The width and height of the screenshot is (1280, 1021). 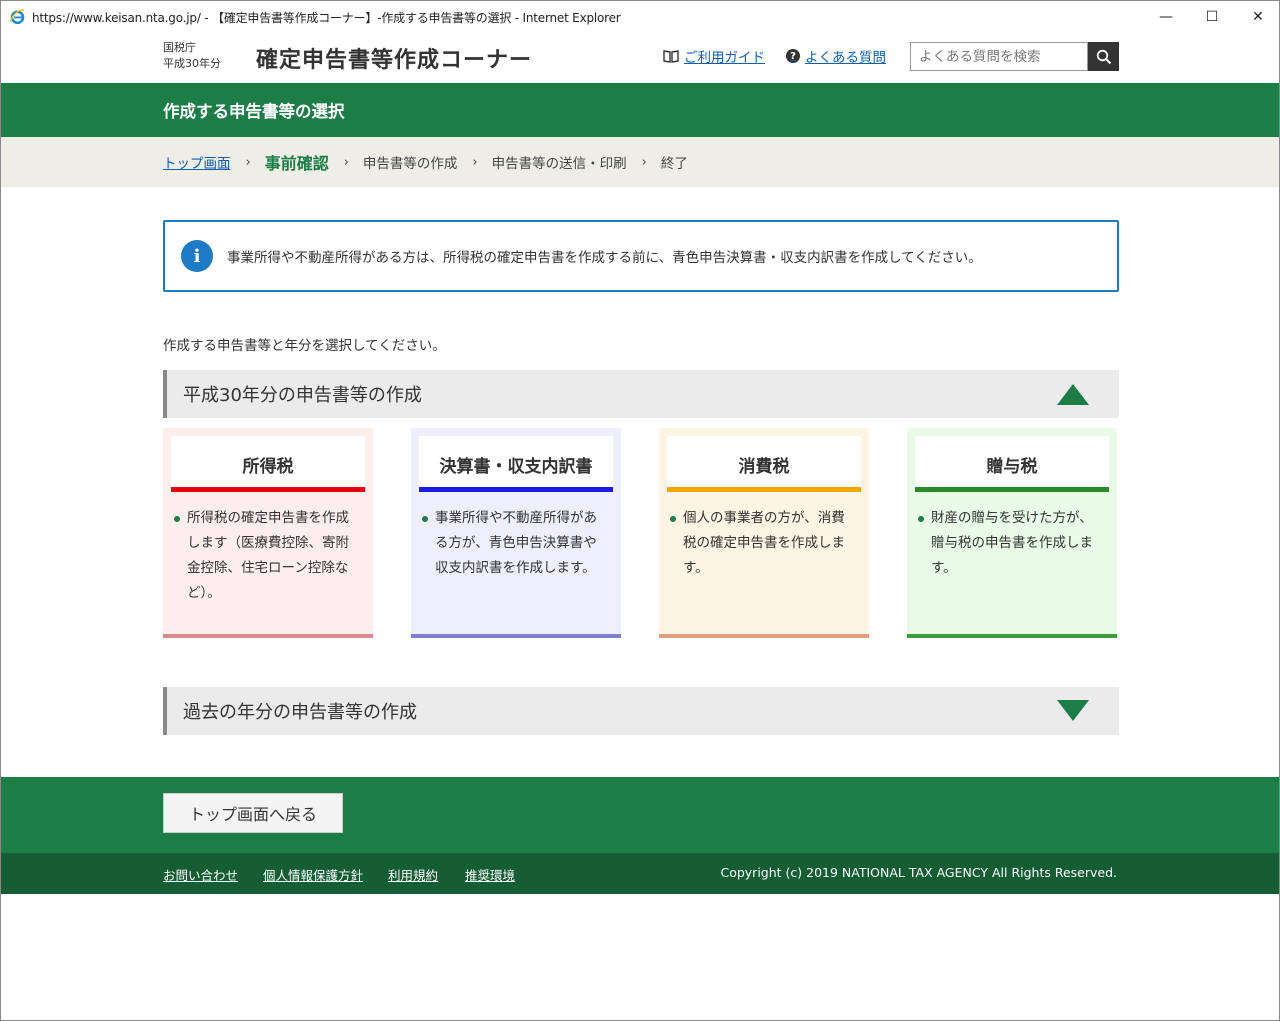 I want to click on card-description: 事業所得や不動産所得がある方が、青色申告決算書や収支内訳書を作成します。, so click(x=516, y=543).